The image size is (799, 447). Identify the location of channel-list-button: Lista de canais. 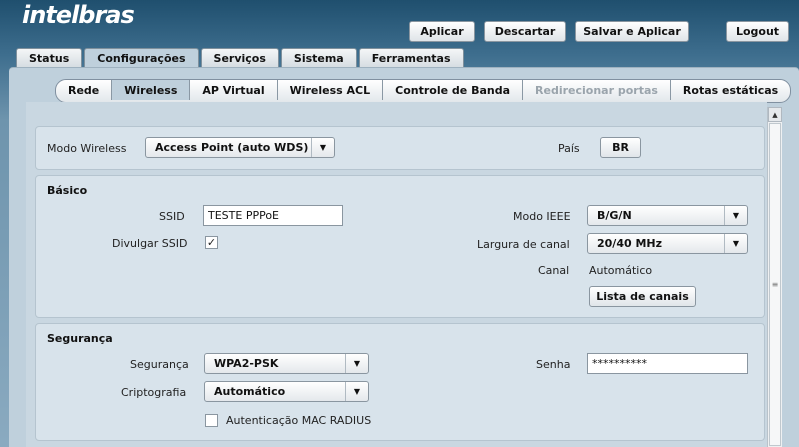
(642, 296).